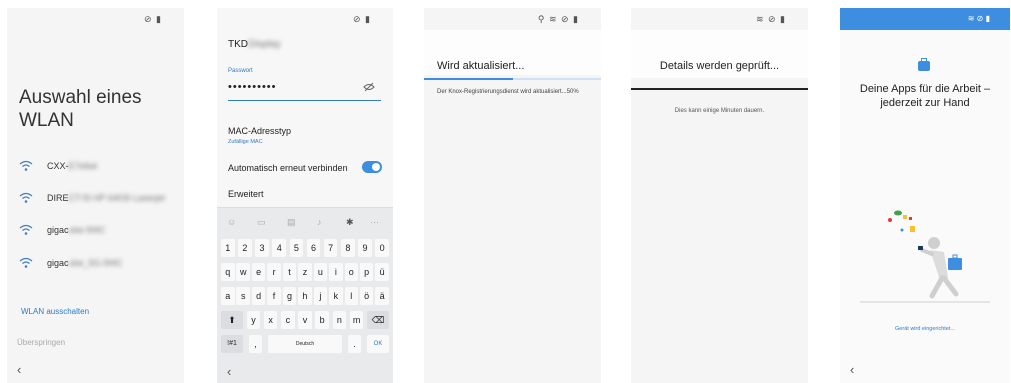 This screenshot has width=1011, height=383. What do you see at coordinates (232, 344) in the screenshot?
I see `symbols-key: !#1` at bounding box center [232, 344].